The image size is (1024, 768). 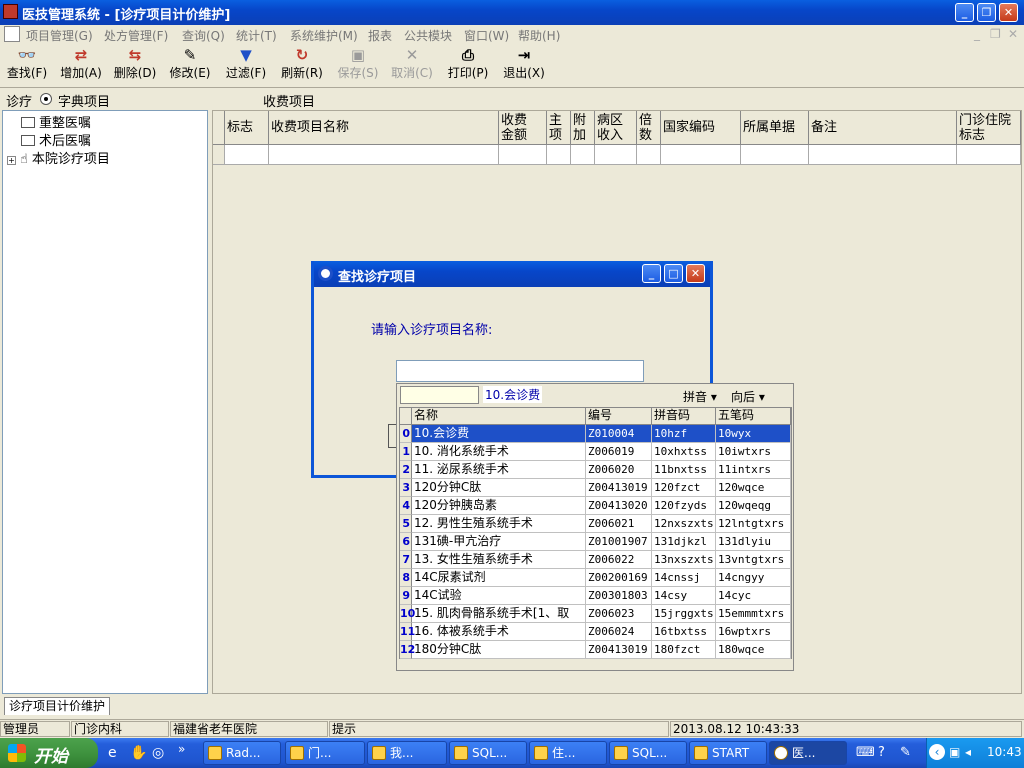 What do you see at coordinates (58, 157) in the screenshot?
I see `tree-item-hospital: + ☝ 本院诊疗项目` at bounding box center [58, 157].